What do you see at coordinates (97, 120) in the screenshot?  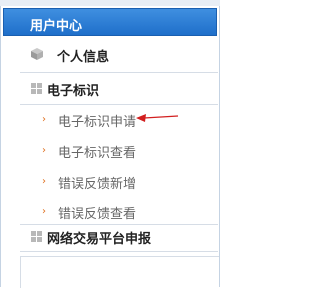 I see `sub-item-eid-apply: 电子标识申请` at bounding box center [97, 120].